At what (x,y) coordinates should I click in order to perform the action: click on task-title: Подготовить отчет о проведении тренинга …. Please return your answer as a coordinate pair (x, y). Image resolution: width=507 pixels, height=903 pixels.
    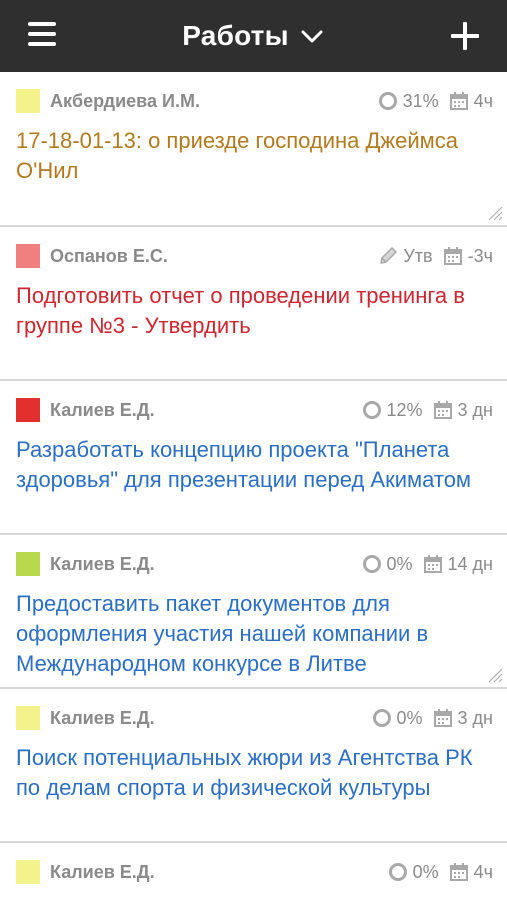
    Looking at the image, I should click on (240, 310).